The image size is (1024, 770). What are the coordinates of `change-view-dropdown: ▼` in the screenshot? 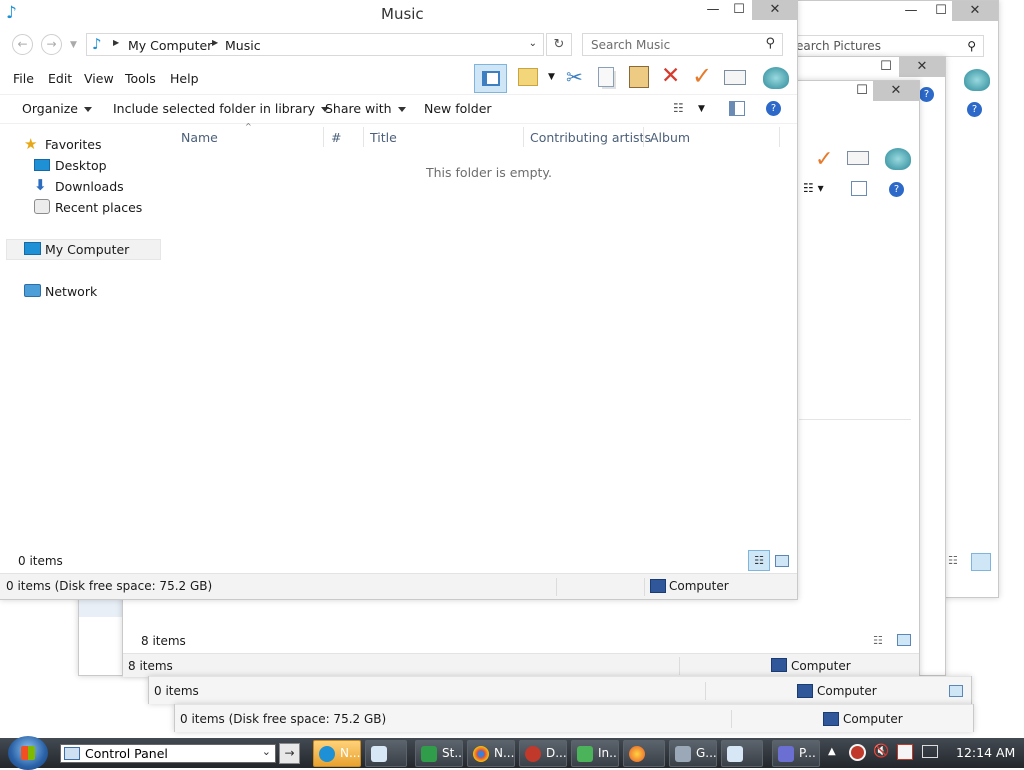 It's located at (701, 109).